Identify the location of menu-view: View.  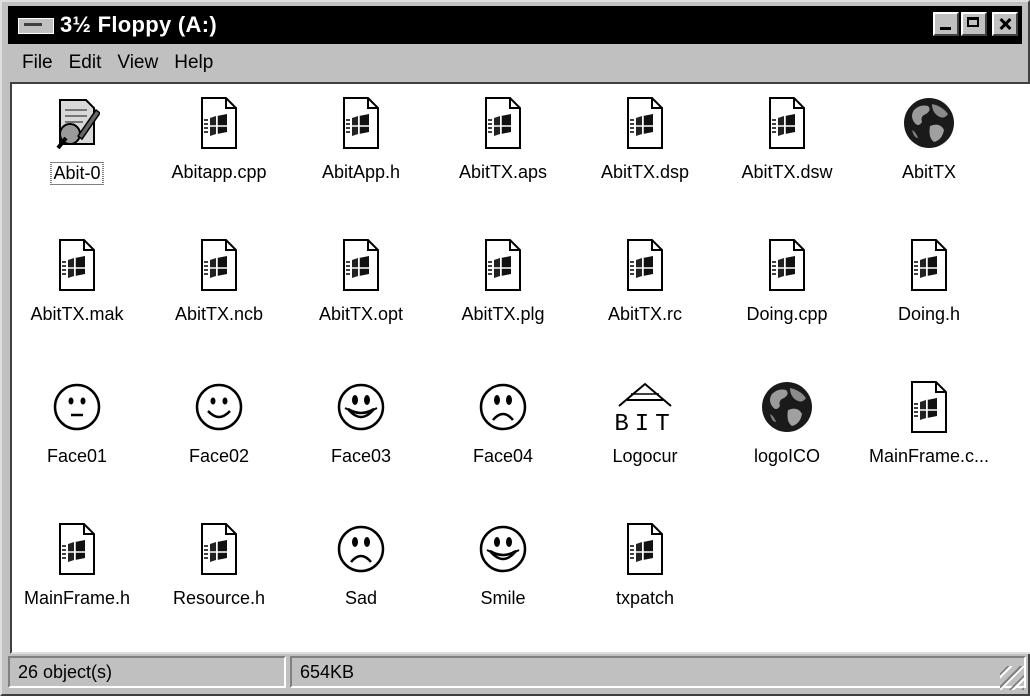
(137, 63).